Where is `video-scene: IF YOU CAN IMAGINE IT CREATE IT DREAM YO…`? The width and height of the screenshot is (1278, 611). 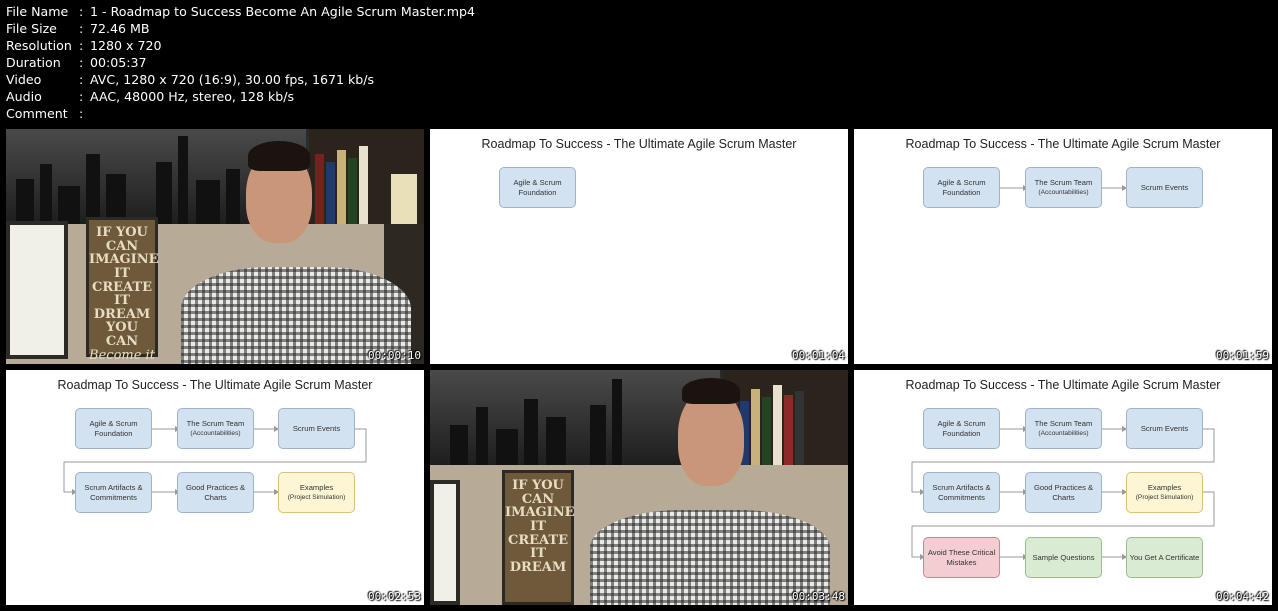
video-scene: IF YOU CAN IMAGINE IT CREATE IT DREAM YO… is located at coordinates (215, 246).